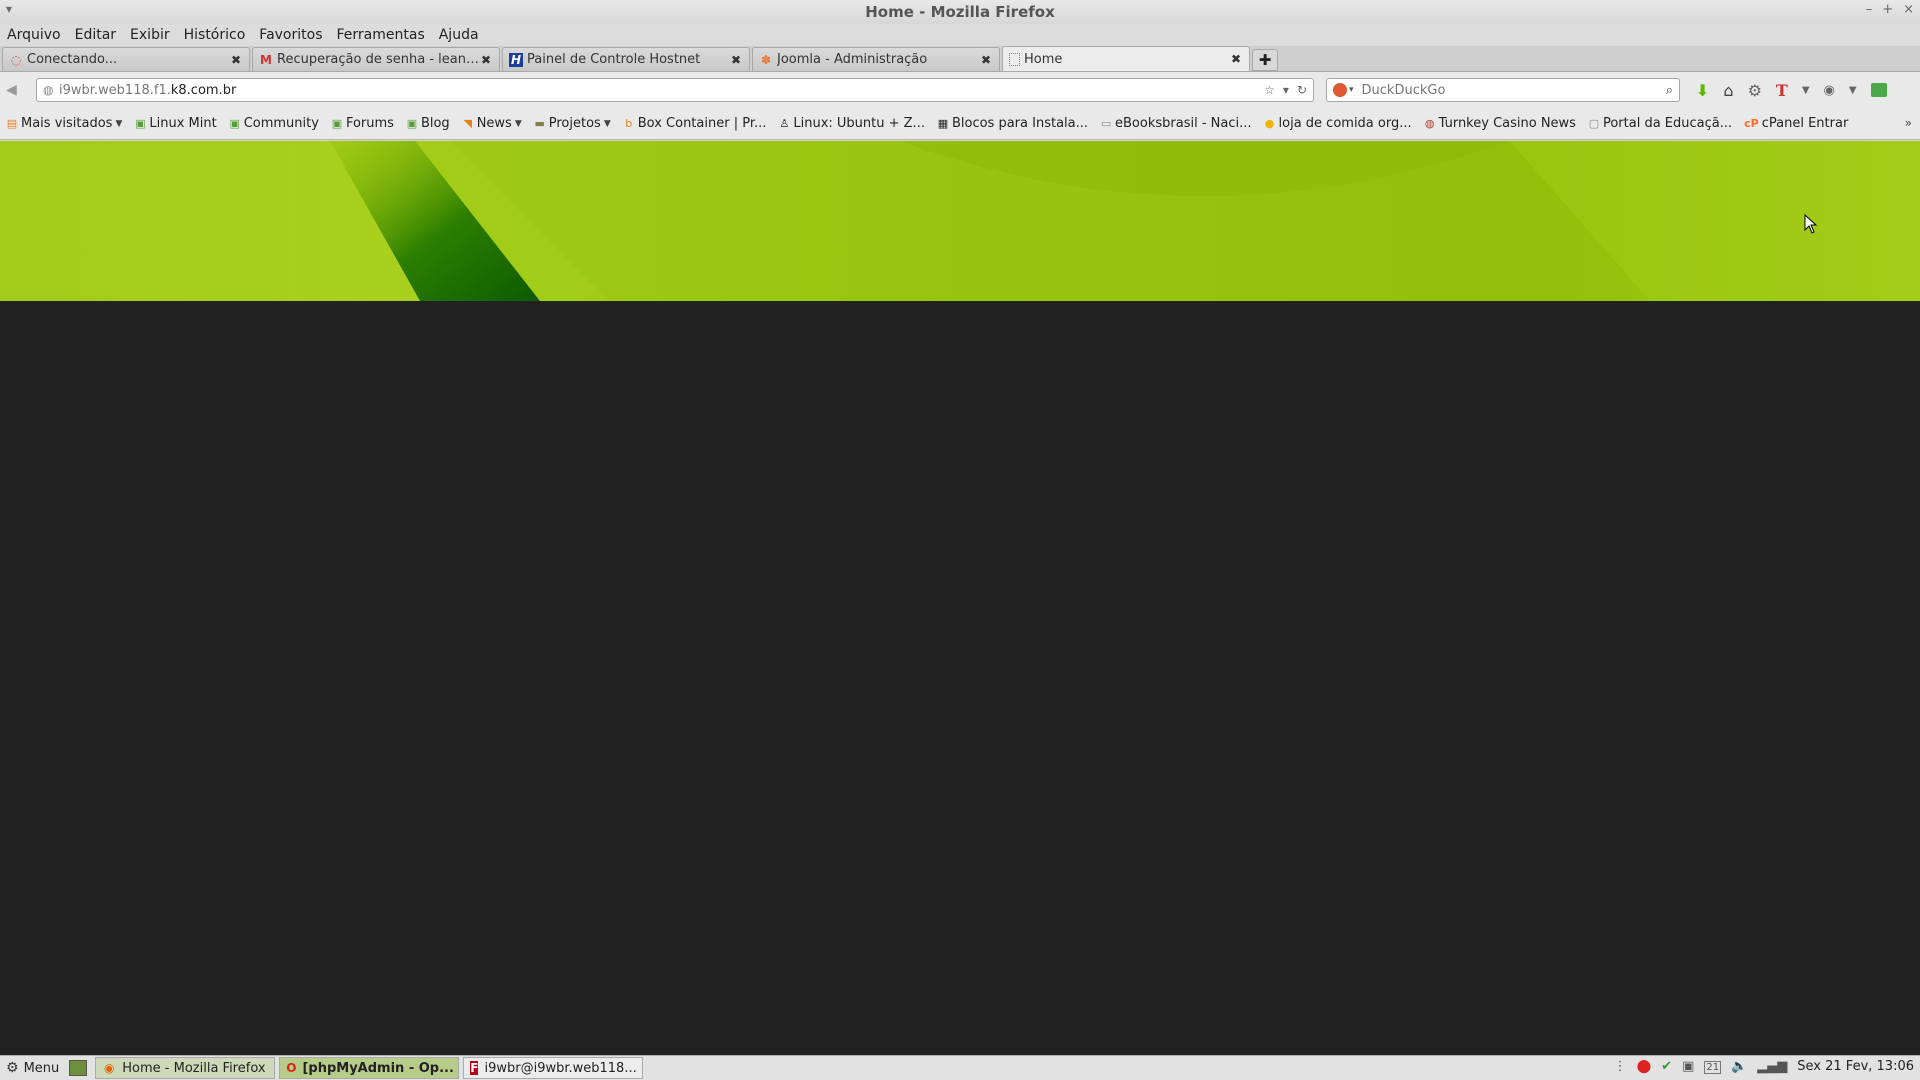 The height and width of the screenshot is (1080, 1920). I want to click on menu-editar: Editar, so click(95, 35).